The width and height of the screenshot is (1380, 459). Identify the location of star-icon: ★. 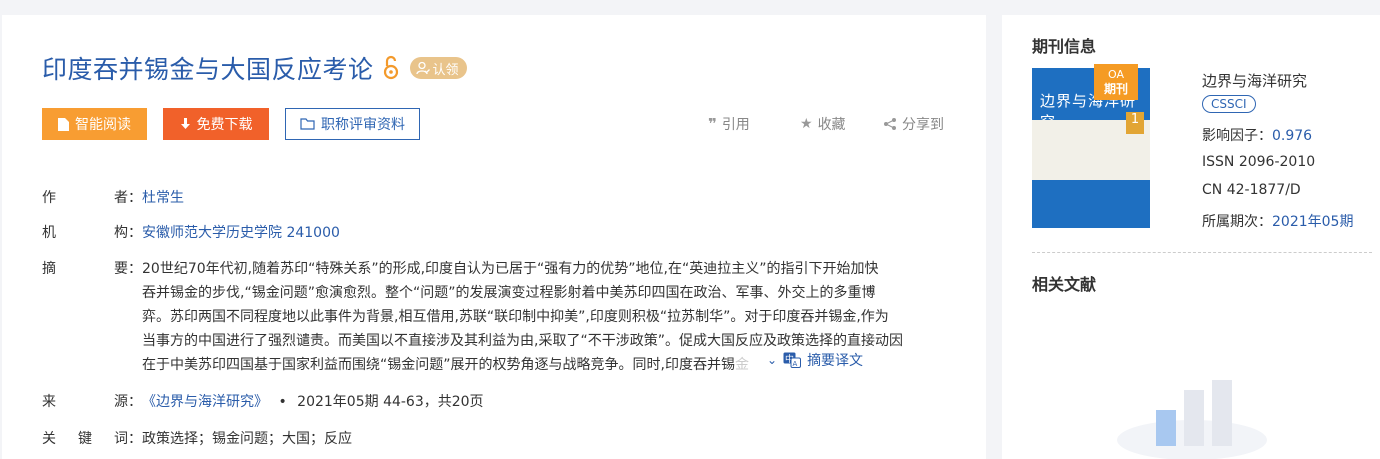
(806, 124).